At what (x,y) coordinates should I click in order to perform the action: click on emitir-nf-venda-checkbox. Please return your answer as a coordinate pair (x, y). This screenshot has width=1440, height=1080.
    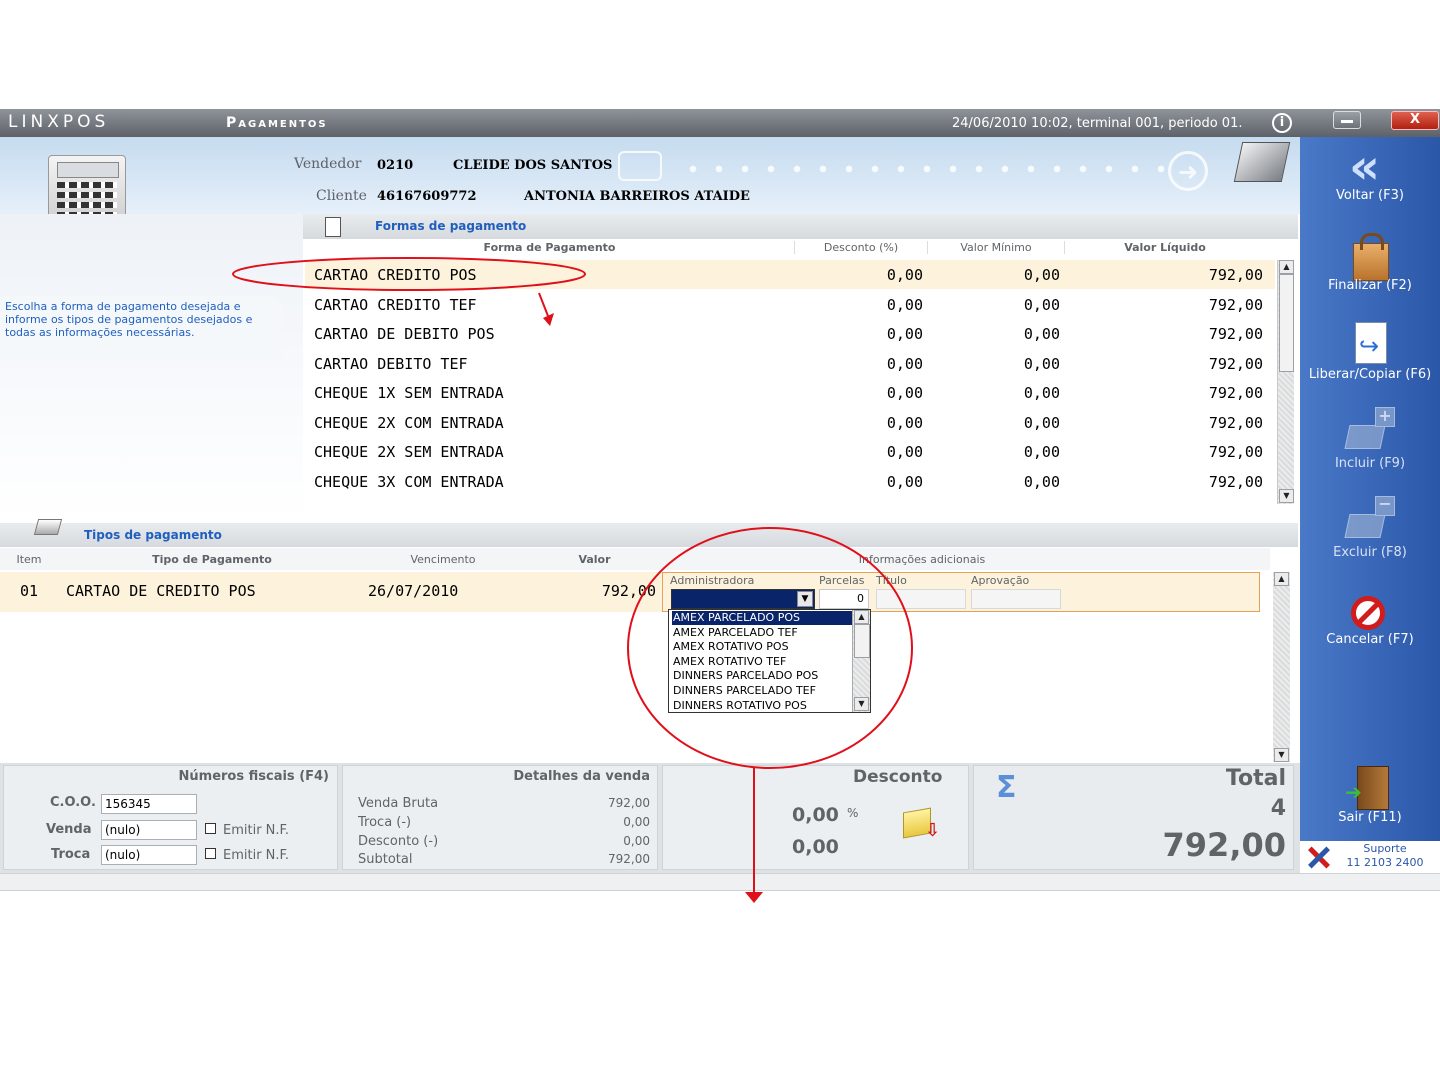
    Looking at the image, I should click on (210, 828).